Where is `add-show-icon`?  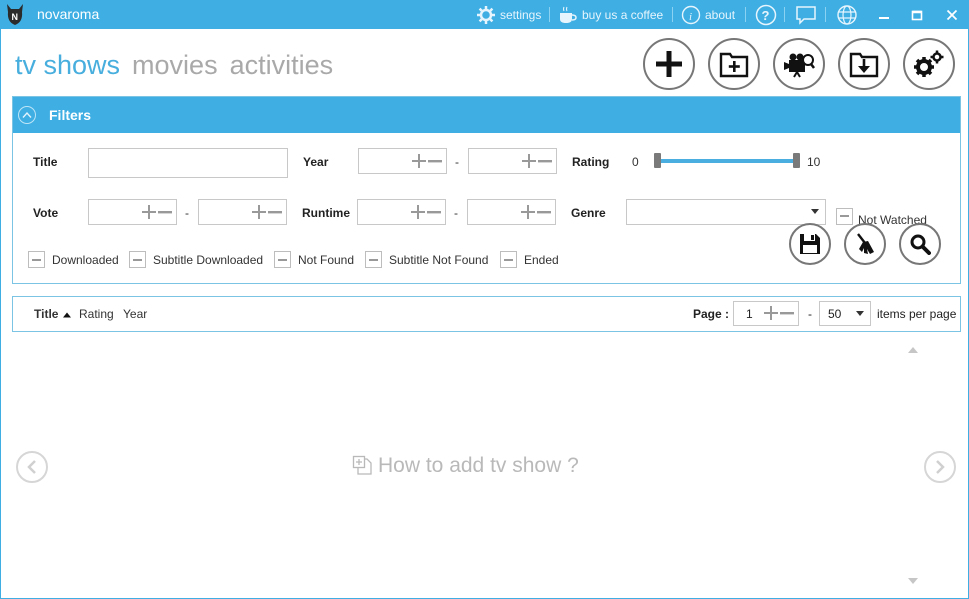 add-show-icon is located at coordinates (362, 465).